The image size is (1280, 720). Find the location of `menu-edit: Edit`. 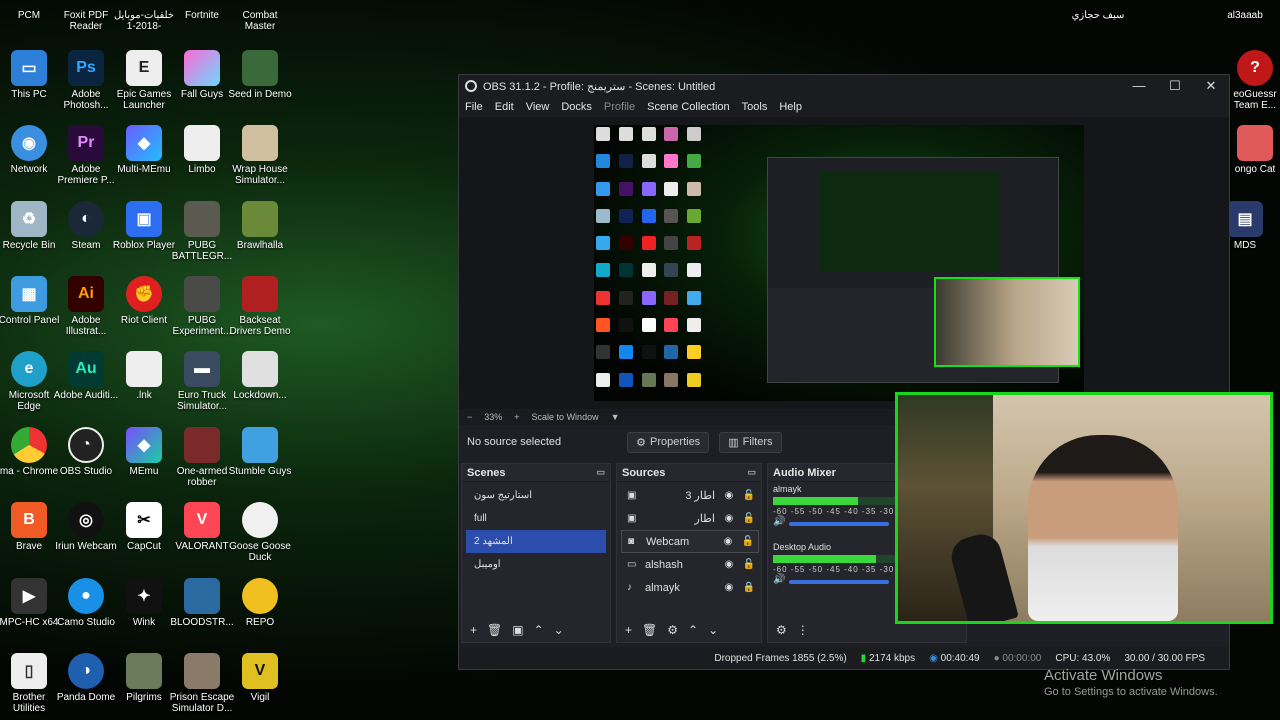

menu-edit: Edit is located at coordinates (504, 107).